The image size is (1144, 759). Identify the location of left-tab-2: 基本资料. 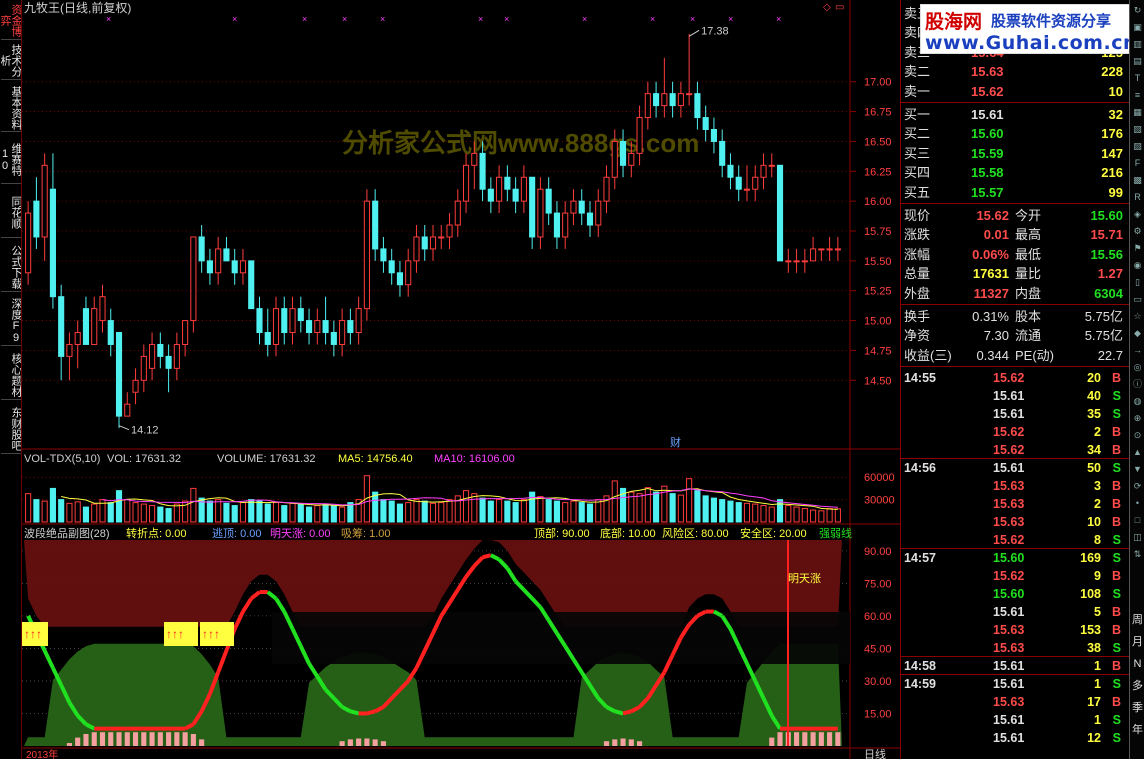
(11, 107).